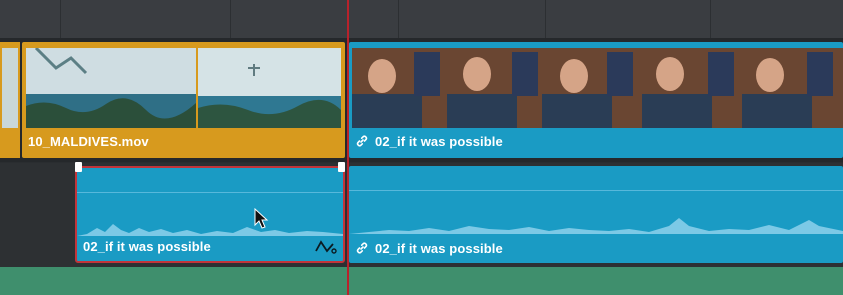 The width and height of the screenshot is (843, 295). What do you see at coordinates (78, 167) in the screenshot?
I see `trim-handle-left` at bounding box center [78, 167].